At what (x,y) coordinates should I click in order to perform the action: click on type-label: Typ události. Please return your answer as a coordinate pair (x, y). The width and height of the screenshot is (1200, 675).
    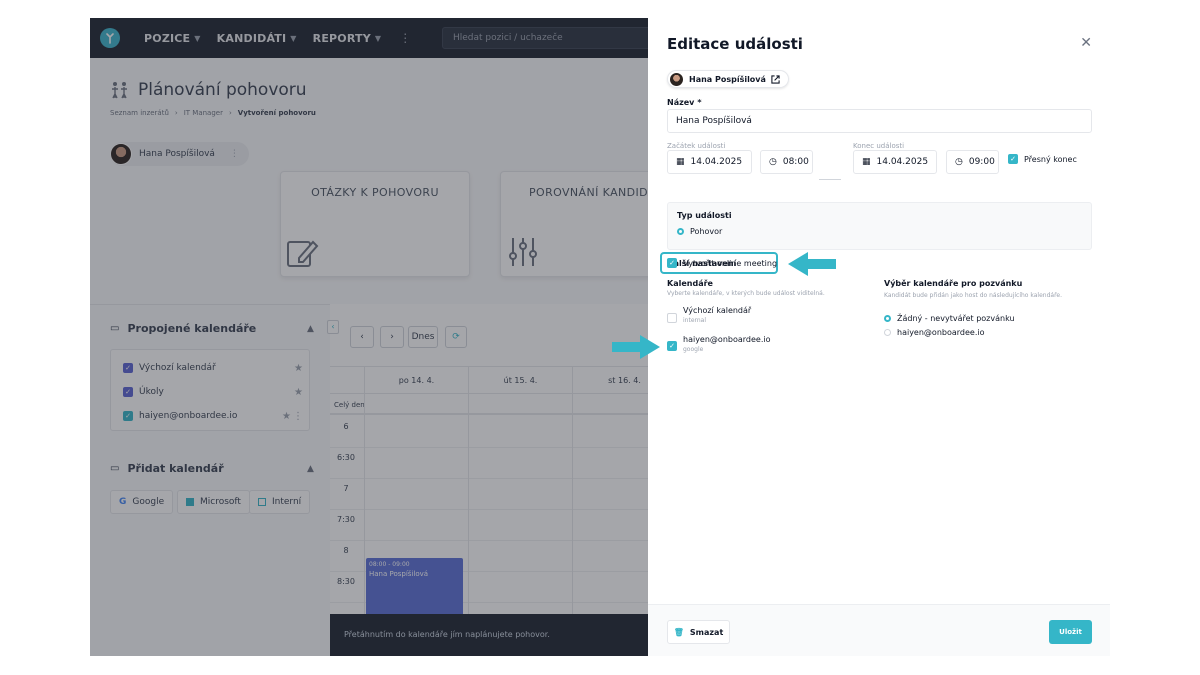
    Looking at the image, I should click on (704, 215).